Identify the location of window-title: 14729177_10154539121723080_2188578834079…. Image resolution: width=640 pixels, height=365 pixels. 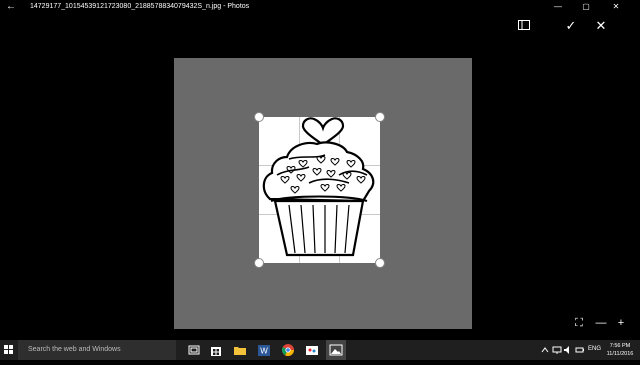
(140, 6).